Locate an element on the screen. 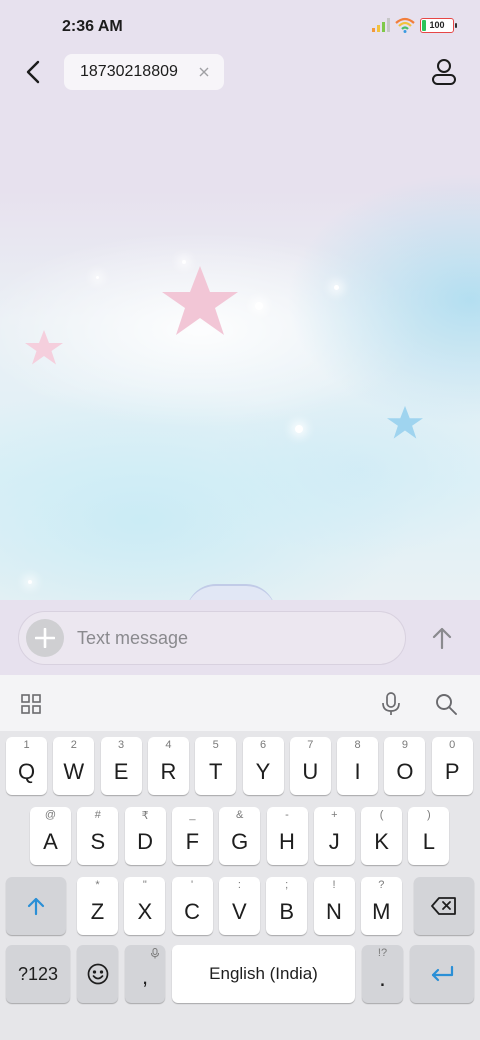 The height and width of the screenshot is (1040, 480). status-bar: 2:36 AM 100 is located at coordinates (240, 26).